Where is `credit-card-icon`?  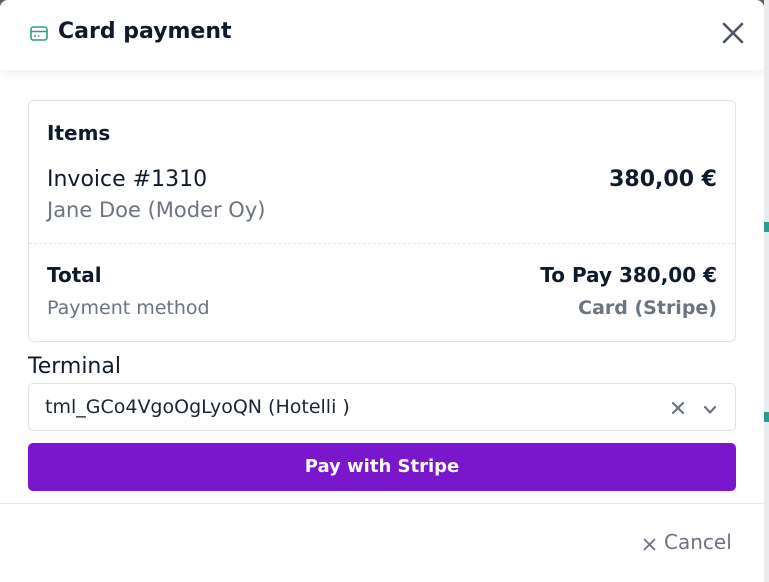
credit-card-icon is located at coordinates (39, 33).